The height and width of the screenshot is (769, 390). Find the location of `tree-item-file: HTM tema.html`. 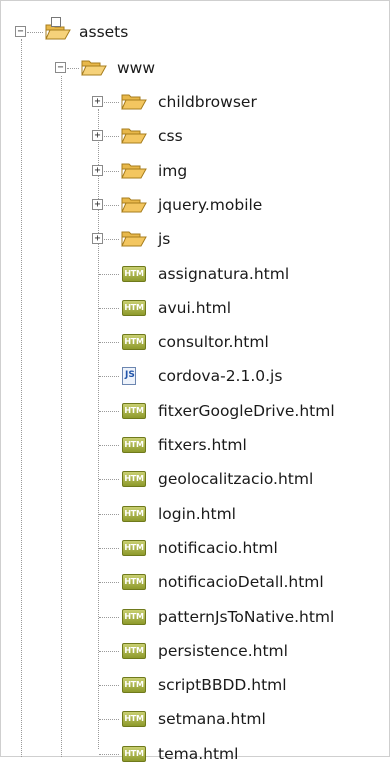

tree-item-file: HTM tema.html is located at coordinates (195, 754).